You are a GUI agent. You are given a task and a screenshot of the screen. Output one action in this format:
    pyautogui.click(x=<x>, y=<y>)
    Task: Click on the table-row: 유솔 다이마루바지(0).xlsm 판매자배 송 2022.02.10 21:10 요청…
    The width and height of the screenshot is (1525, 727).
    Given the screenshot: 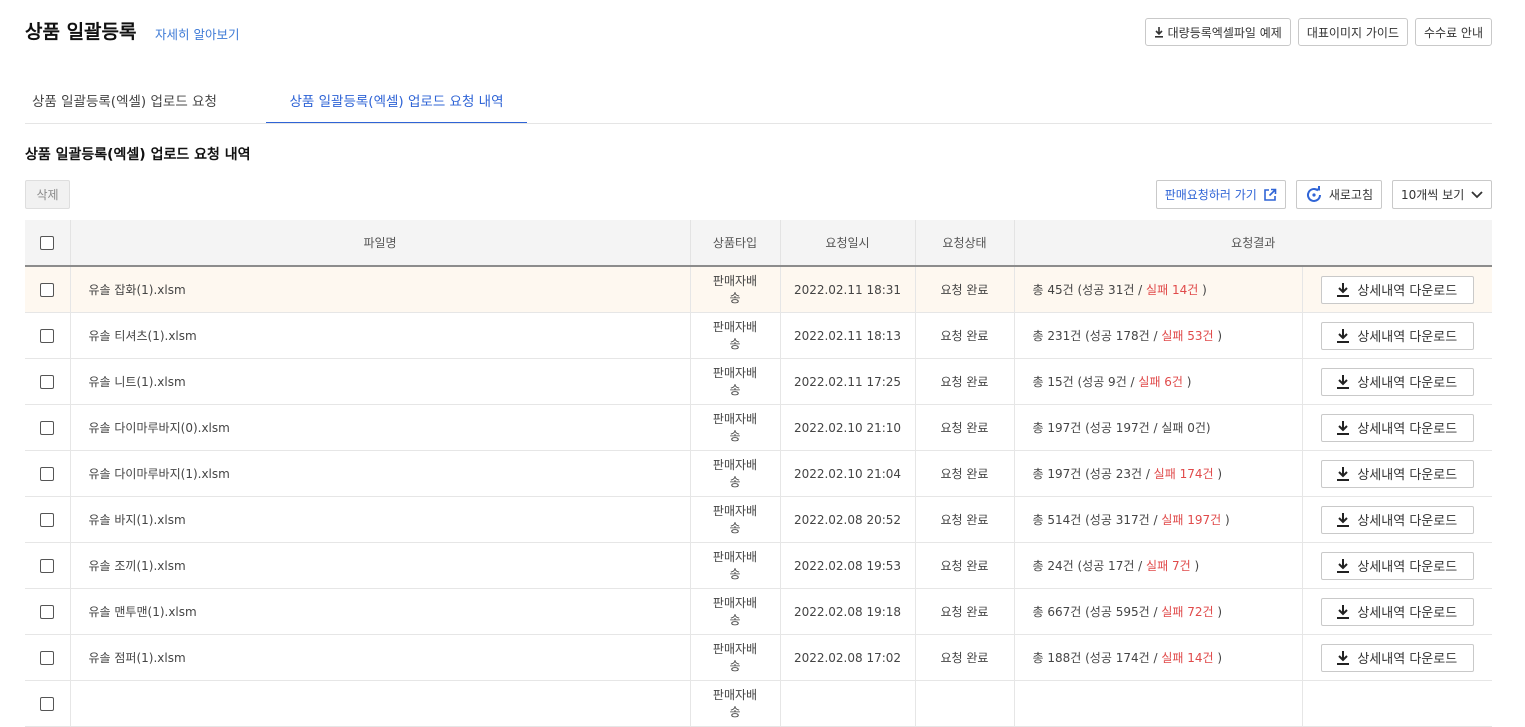 What is the action you would take?
    pyautogui.click(x=759, y=427)
    